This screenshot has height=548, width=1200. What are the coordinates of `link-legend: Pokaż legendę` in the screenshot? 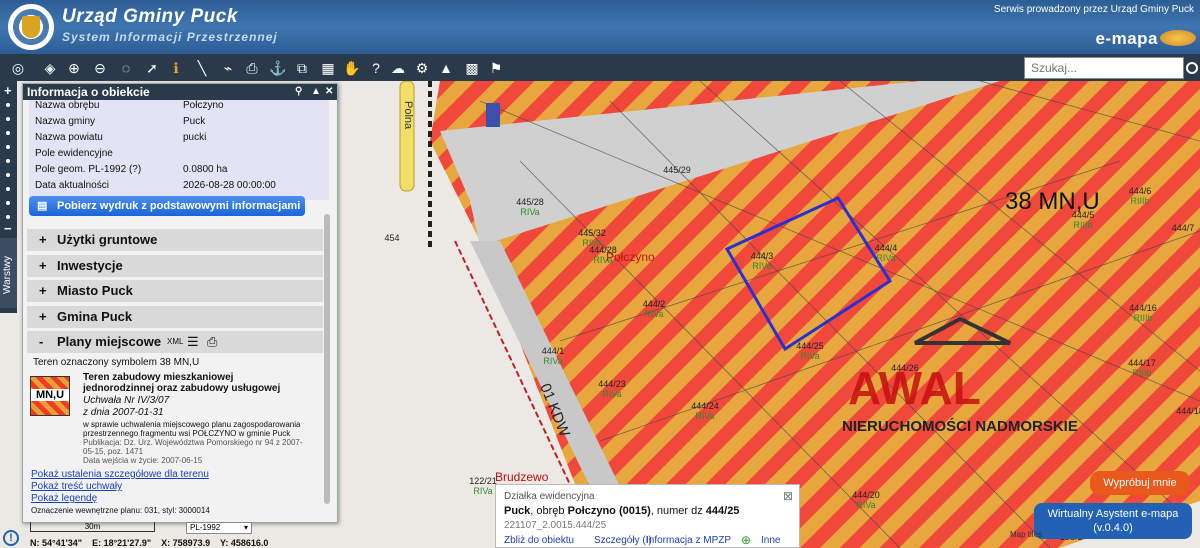 It's located at (64, 498).